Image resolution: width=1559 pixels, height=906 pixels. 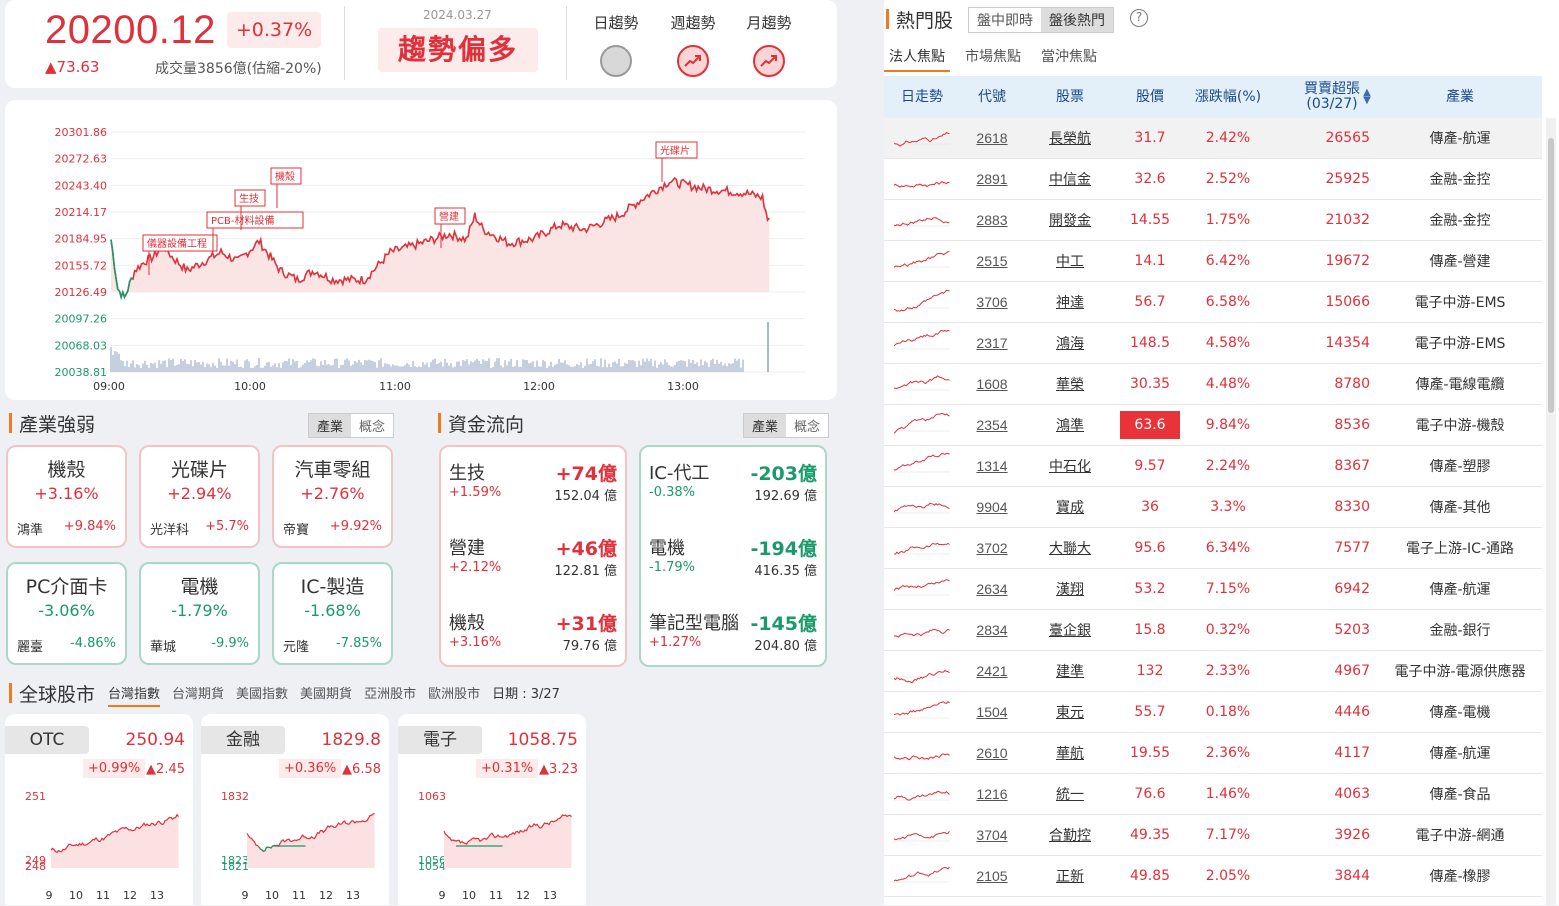 I want to click on stock-name: 長榮航, so click(x=1070, y=138).